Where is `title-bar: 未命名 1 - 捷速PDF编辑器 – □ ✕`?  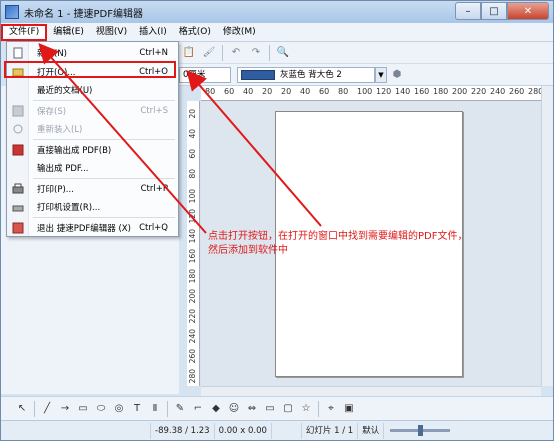
title-bar: 未命名 1 - 捷速PDF编辑器 – □ ✕ is located at coordinates (277, 12).